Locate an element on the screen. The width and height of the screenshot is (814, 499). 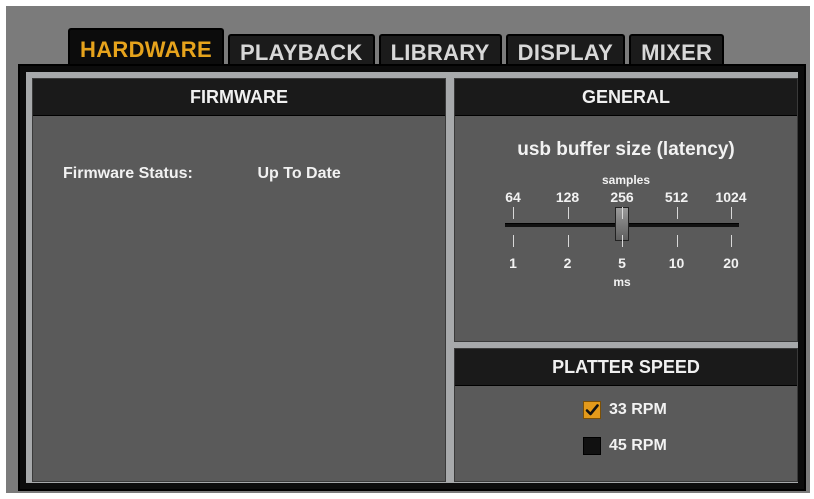
rpm-33-checkbox is located at coordinates (592, 410).